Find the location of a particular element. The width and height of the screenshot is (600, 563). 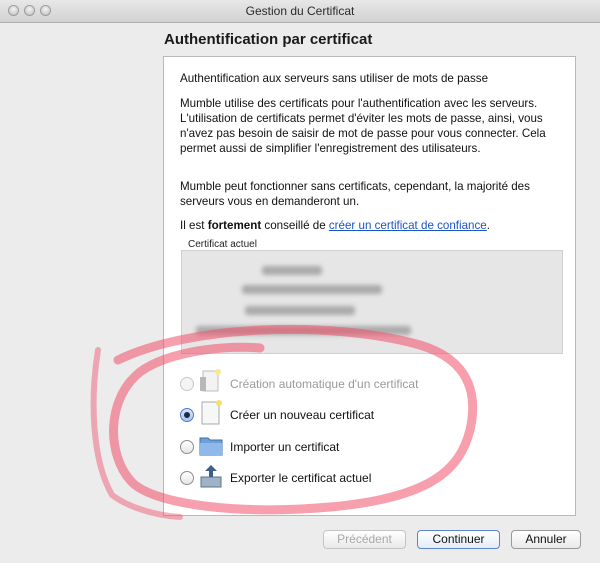

export-certificate-radio is located at coordinates (187, 478).